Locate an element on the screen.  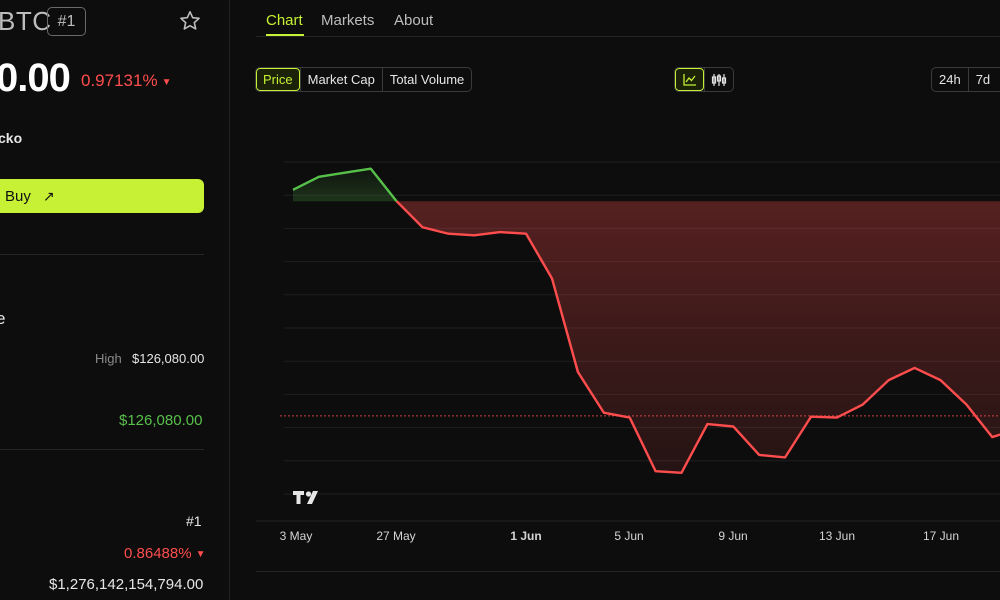
price-change: 0.97131% ▼ is located at coordinates (126, 81).